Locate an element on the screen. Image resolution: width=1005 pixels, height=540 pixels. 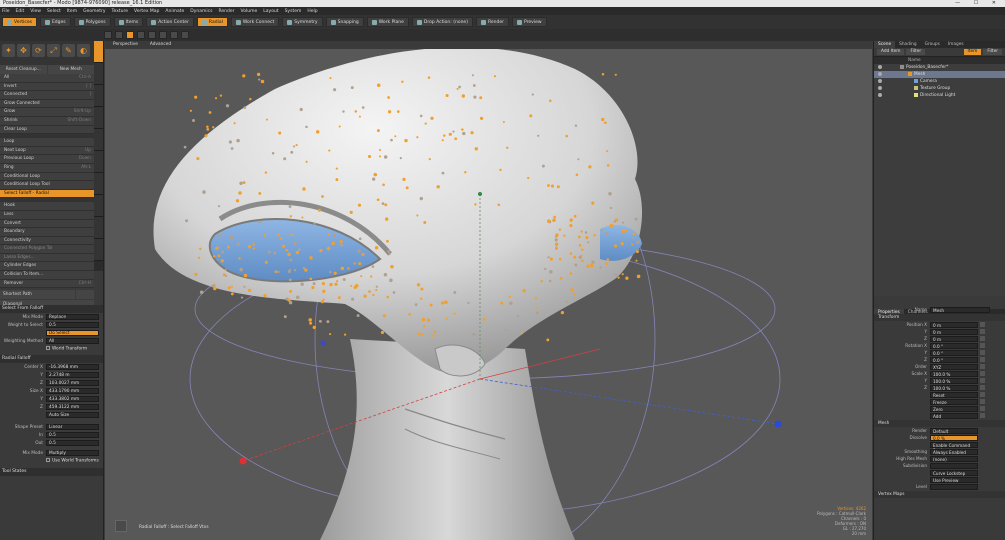
property-value: Freeze is located at coordinates (954, 401).